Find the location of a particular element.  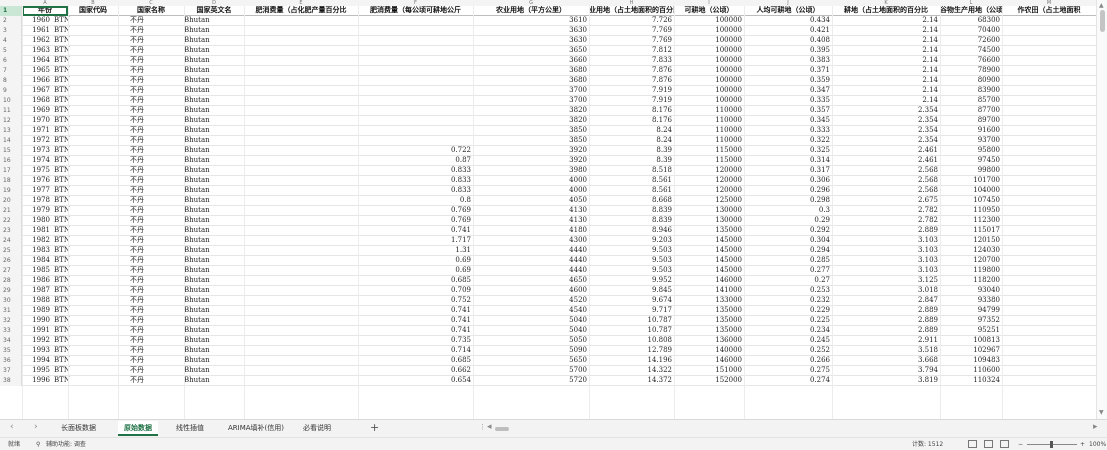

table-cell: 119800 is located at coordinates (971, 271).